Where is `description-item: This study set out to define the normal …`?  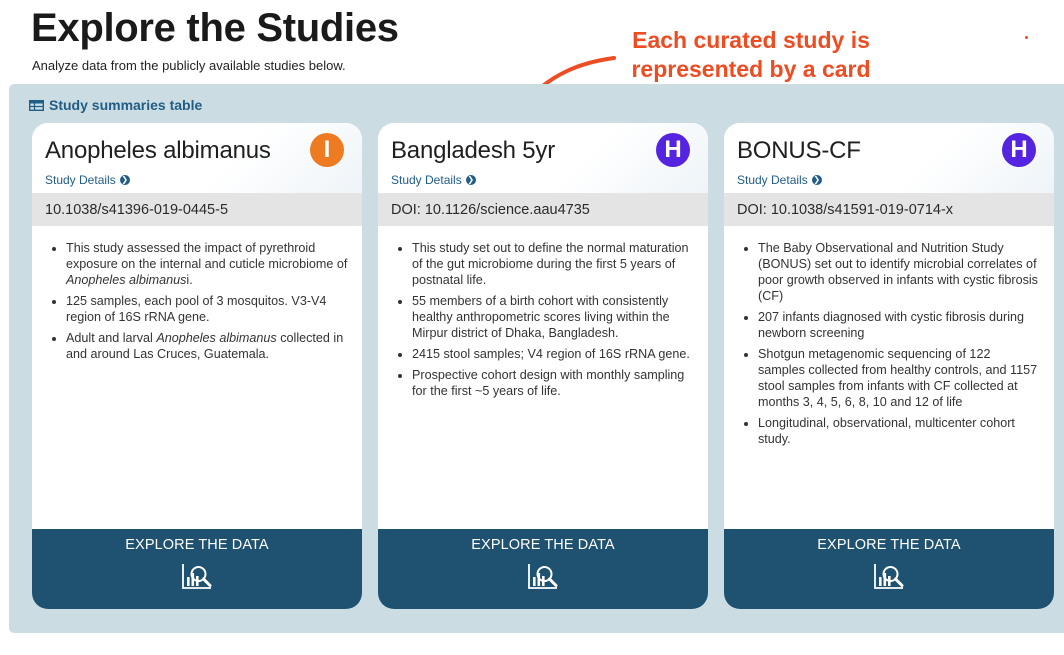 description-item: This study set out to define the normal … is located at coordinates (553, 264).